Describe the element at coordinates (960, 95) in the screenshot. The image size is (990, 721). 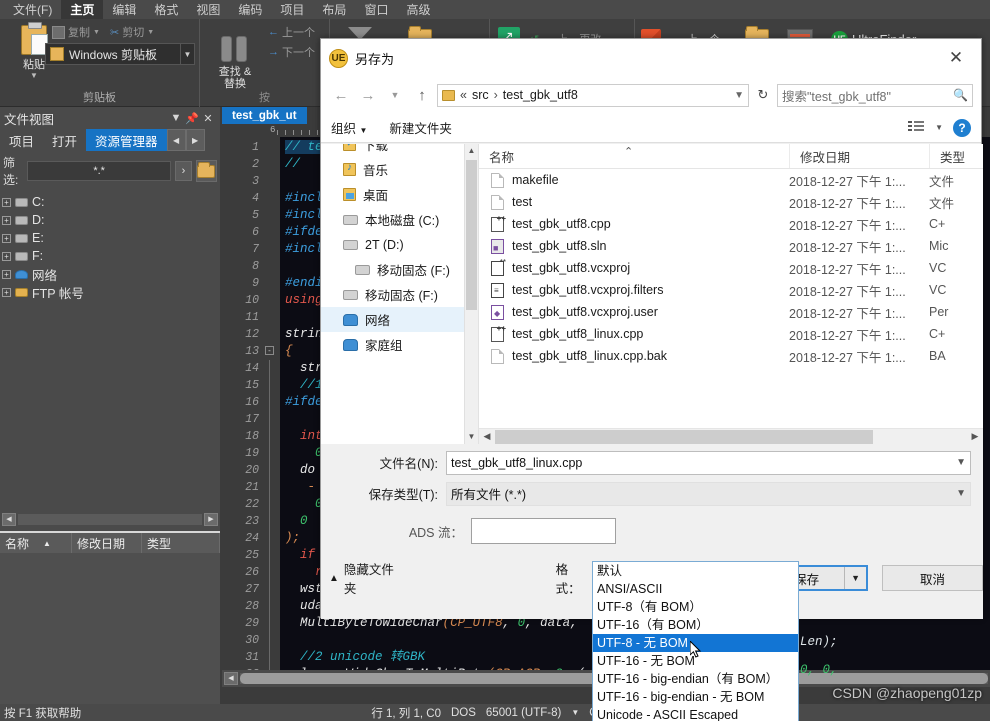
I see `search-icon: 🔍` at that location.